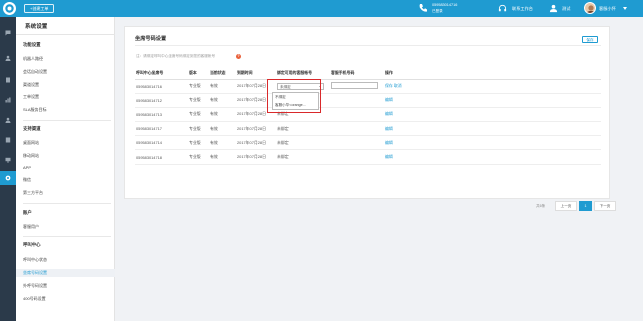 This screenshot has width=643, height=321. I want to click on rail-item-users, so click(8, 120).